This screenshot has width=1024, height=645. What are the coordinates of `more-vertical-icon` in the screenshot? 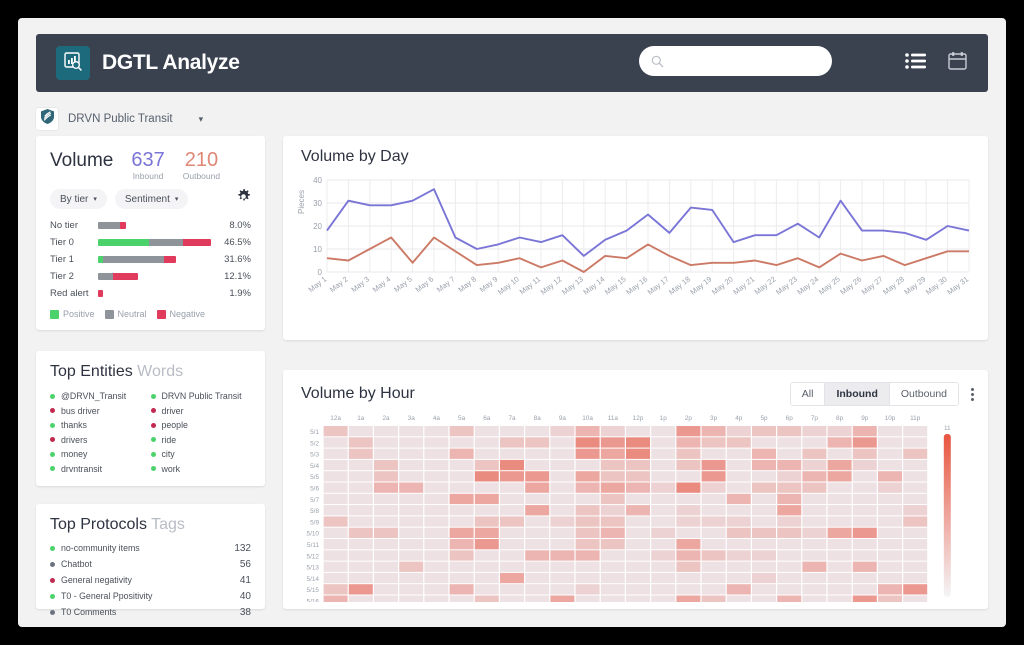 It's located at (972, 394).